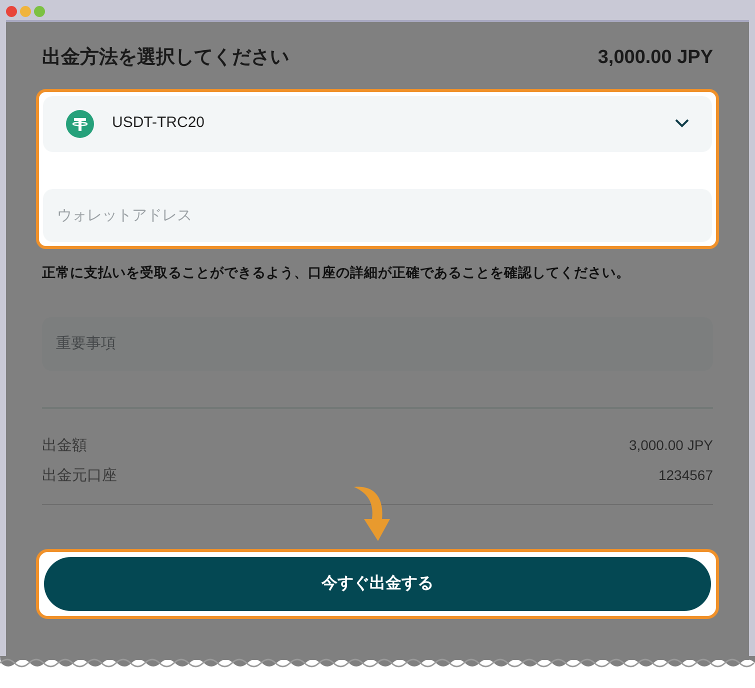 This screenshot has height=688, width=755. Describe the element at coordinates (64, 446) in the screenshot. I see `summary-label: 出金額` at that location.